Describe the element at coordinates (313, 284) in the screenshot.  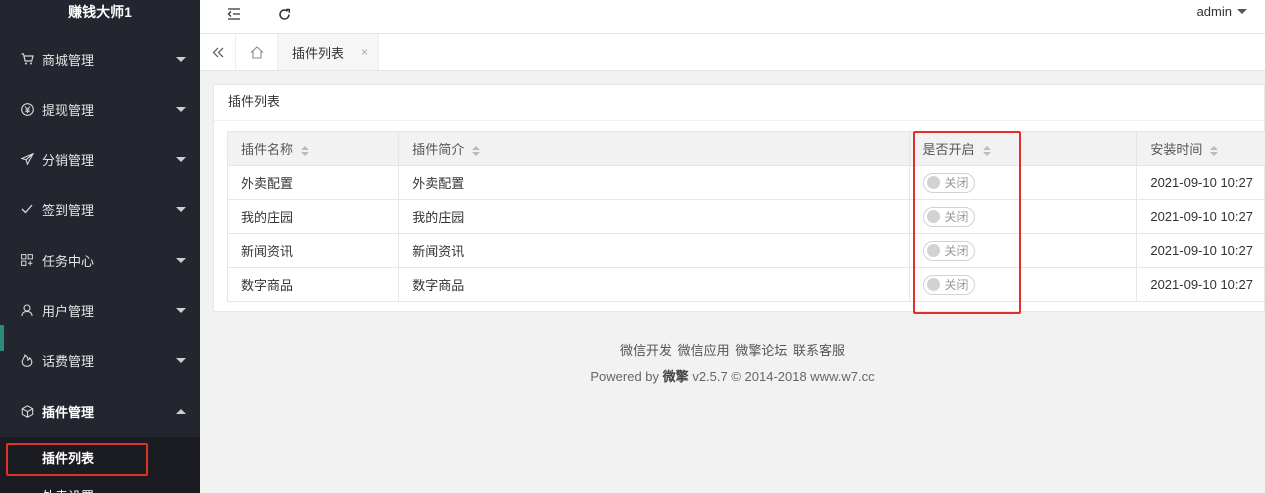
I see `cell-name: 数字商品` at that location.